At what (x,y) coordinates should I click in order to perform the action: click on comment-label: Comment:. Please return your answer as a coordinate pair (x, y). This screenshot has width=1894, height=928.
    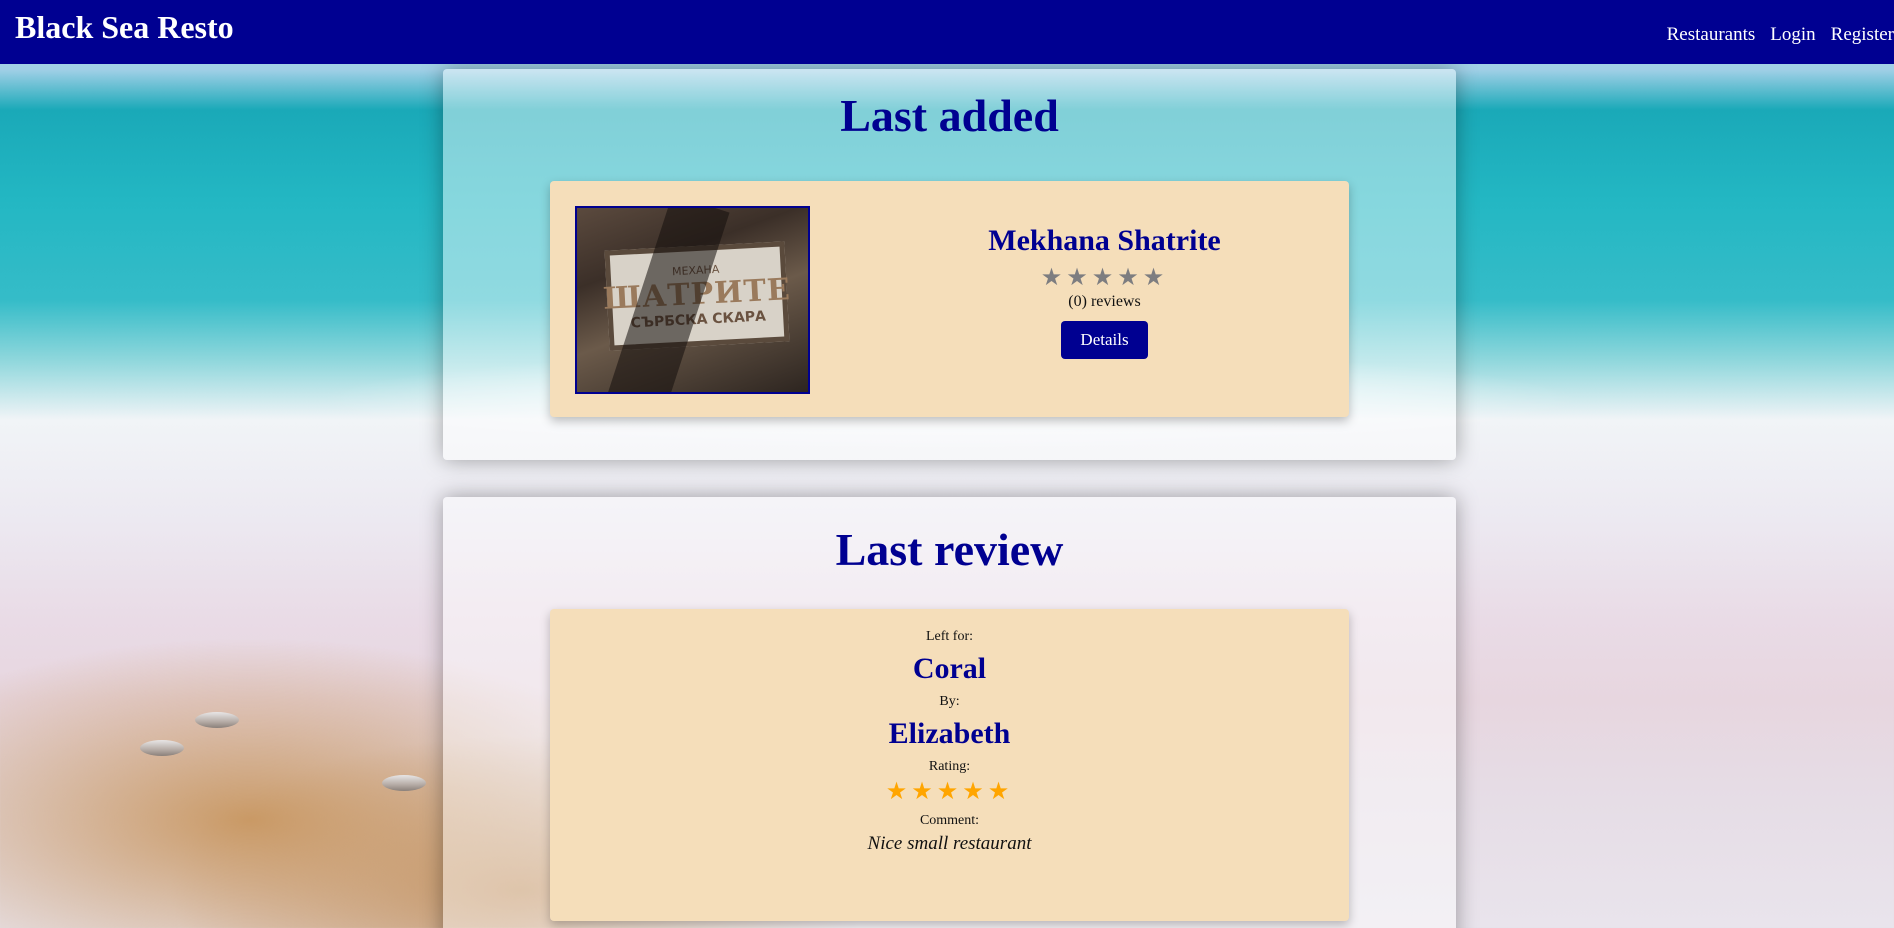
    Looking at the image, I should click on (949, 820).